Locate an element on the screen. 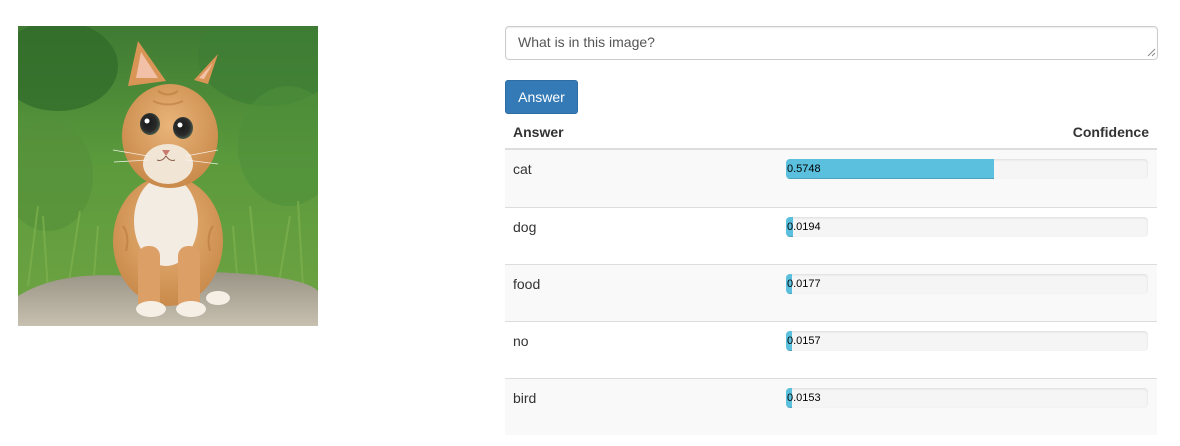 This screenshot has width=1180, height=446. confidence-column-header: Confidence is located at coordinates (1110, 132).